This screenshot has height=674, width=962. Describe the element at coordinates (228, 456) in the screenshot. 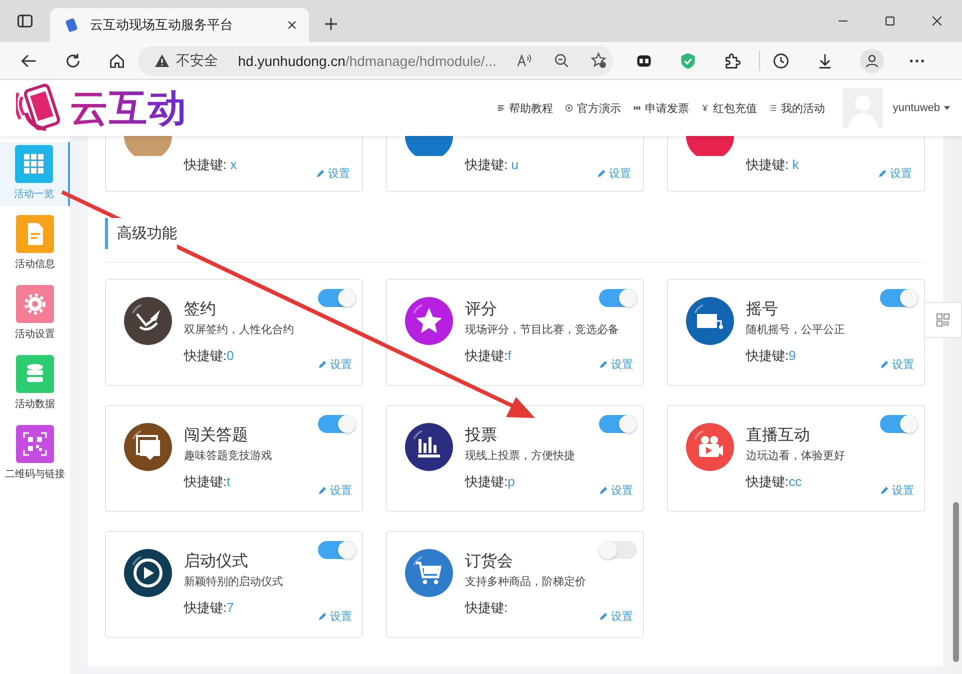

I see `feature-description: 趣味答题竞技游戏` at that location.